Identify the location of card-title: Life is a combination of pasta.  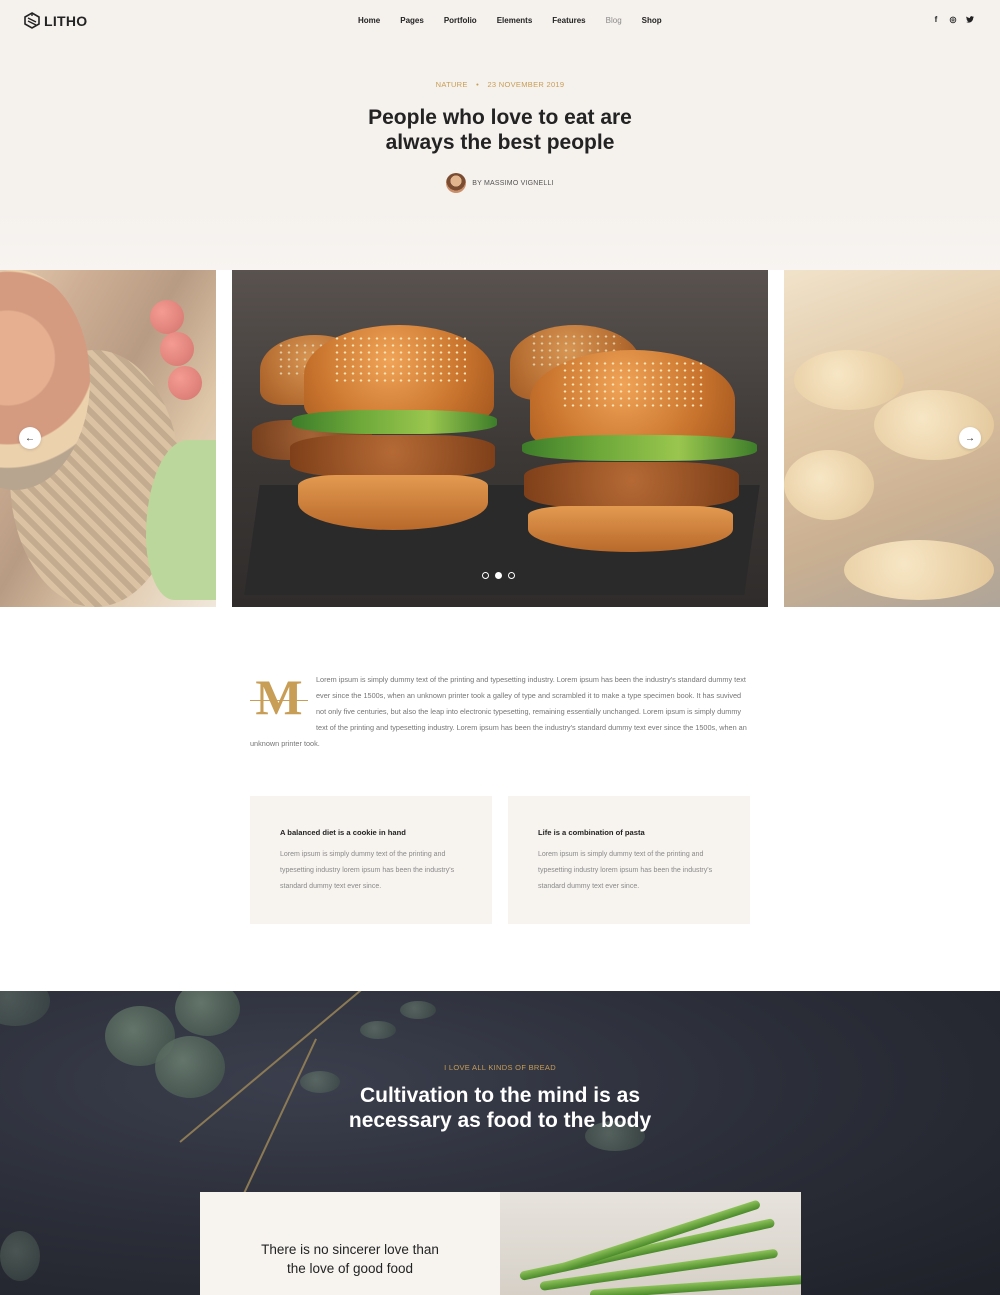
(591, 832).